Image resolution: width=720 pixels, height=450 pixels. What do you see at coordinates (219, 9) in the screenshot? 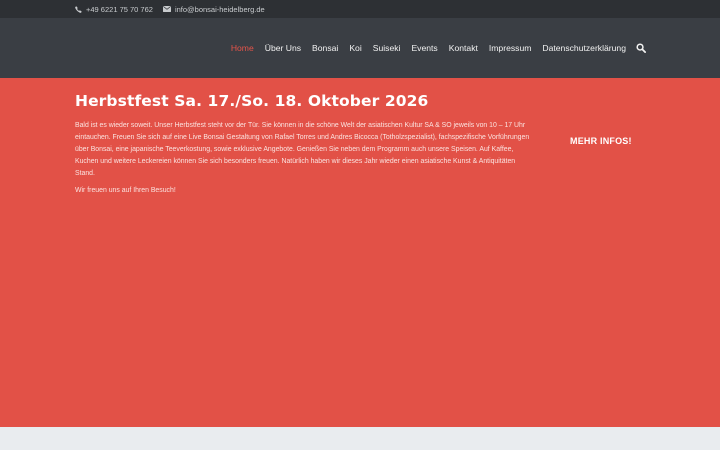
I see `email-address: info@bonsai-heidelberg.de` at bounding box center [219, 9].